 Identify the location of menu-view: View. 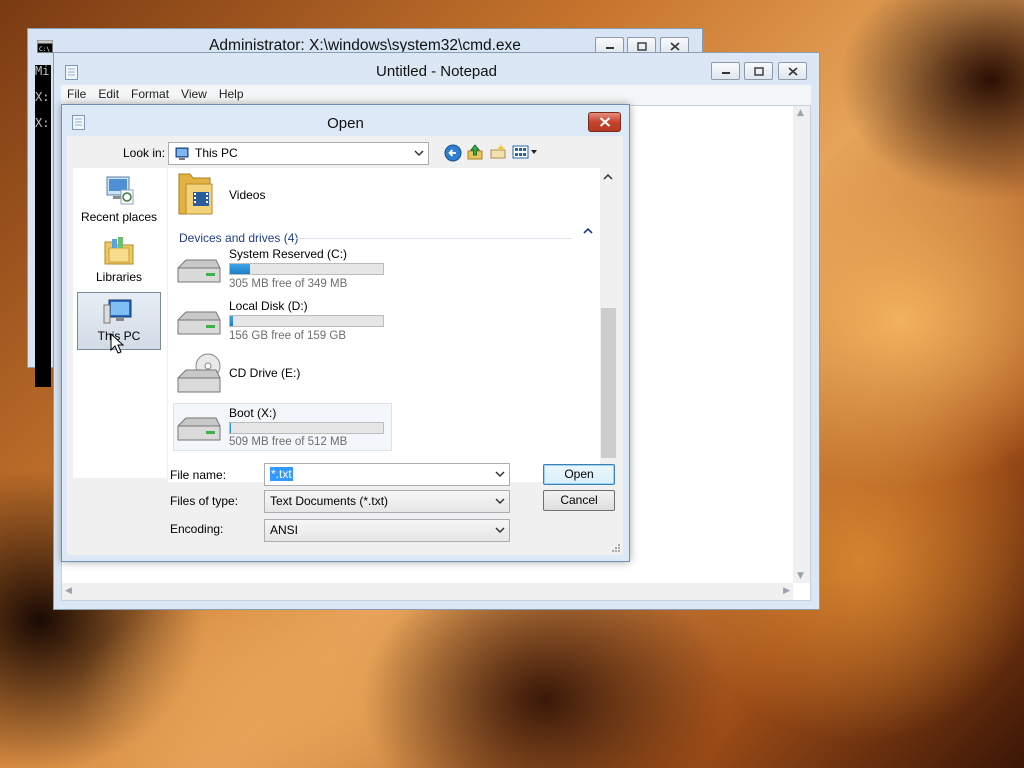
(194, 93).